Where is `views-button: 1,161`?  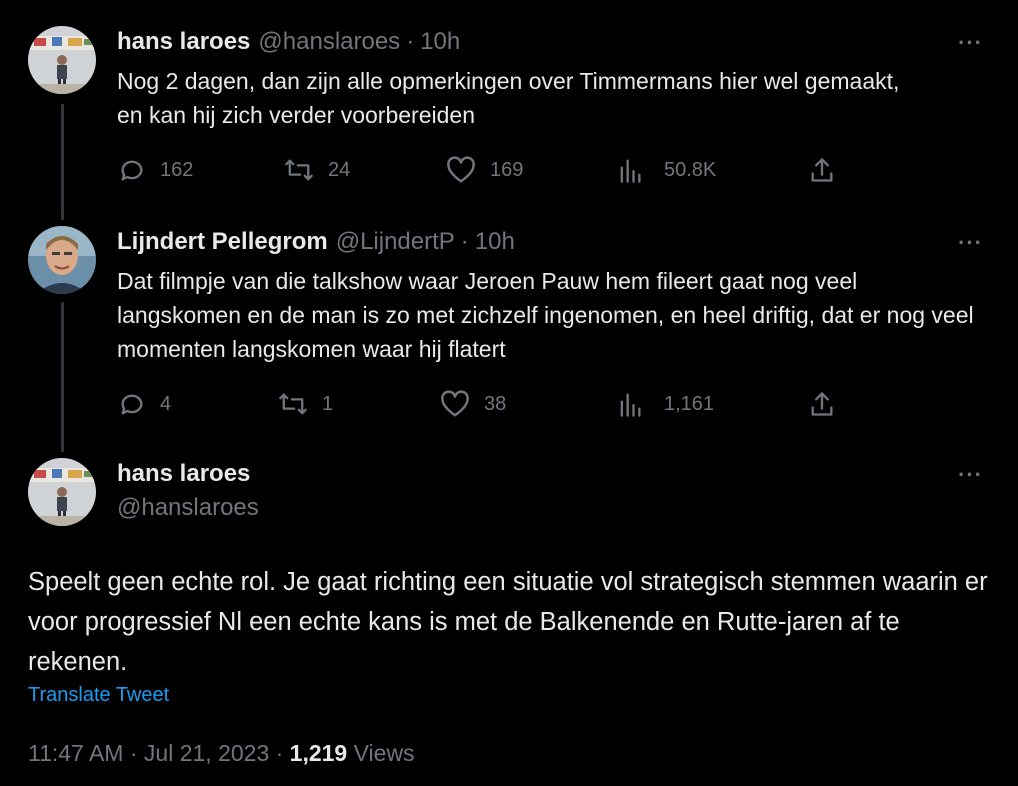
views-button: 1,161 is located at coordinates (666, 404).